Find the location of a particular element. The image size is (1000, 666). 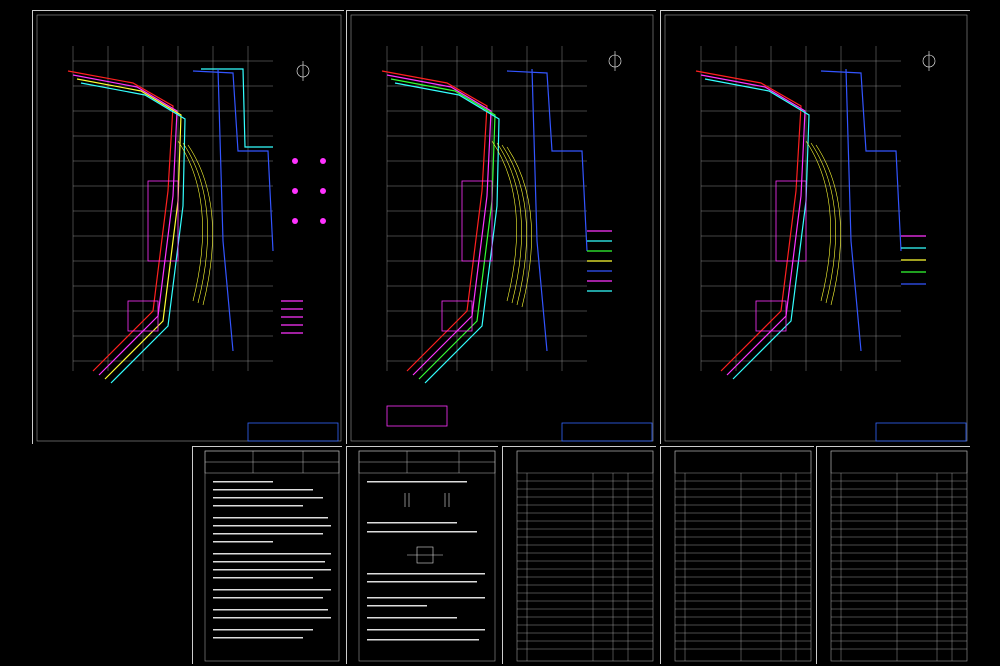

table-2-drawing is located at coordinates (738, 556).